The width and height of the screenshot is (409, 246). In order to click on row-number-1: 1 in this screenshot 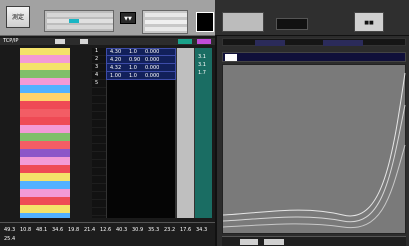, I will do `click(97, 51)`.